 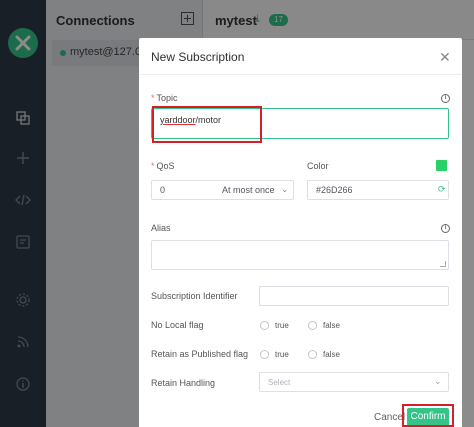 I want to click on refresh-color-icon: ⟳, so click(x=442, y=189).